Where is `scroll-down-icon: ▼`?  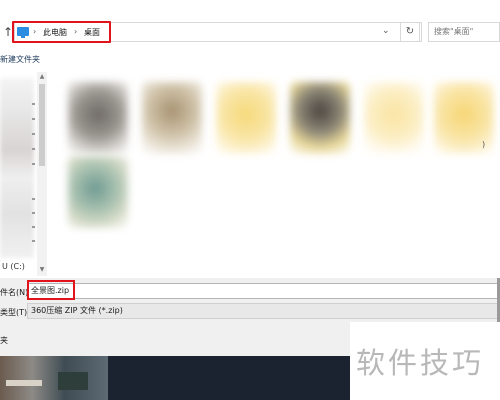 scroll-down-icon: ▼ is located at coordinates (42, 269).